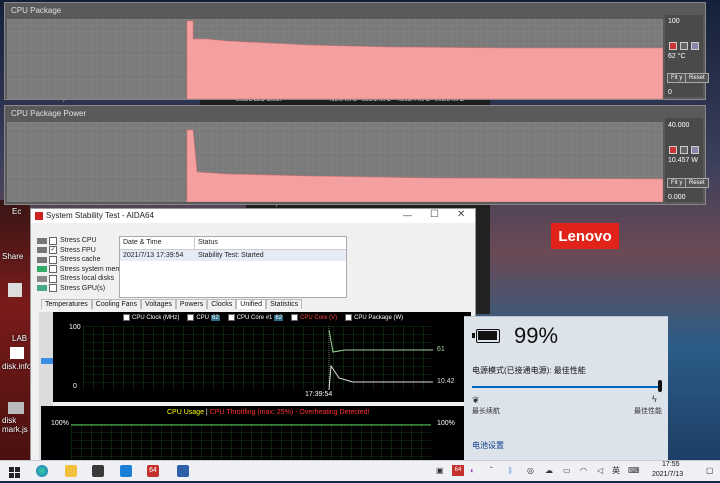 The width and height of the screenshot is (720, 483). Describe the element at coordinates (461, 214) in the screenshot. I see `close-icon: ✕` at that location.